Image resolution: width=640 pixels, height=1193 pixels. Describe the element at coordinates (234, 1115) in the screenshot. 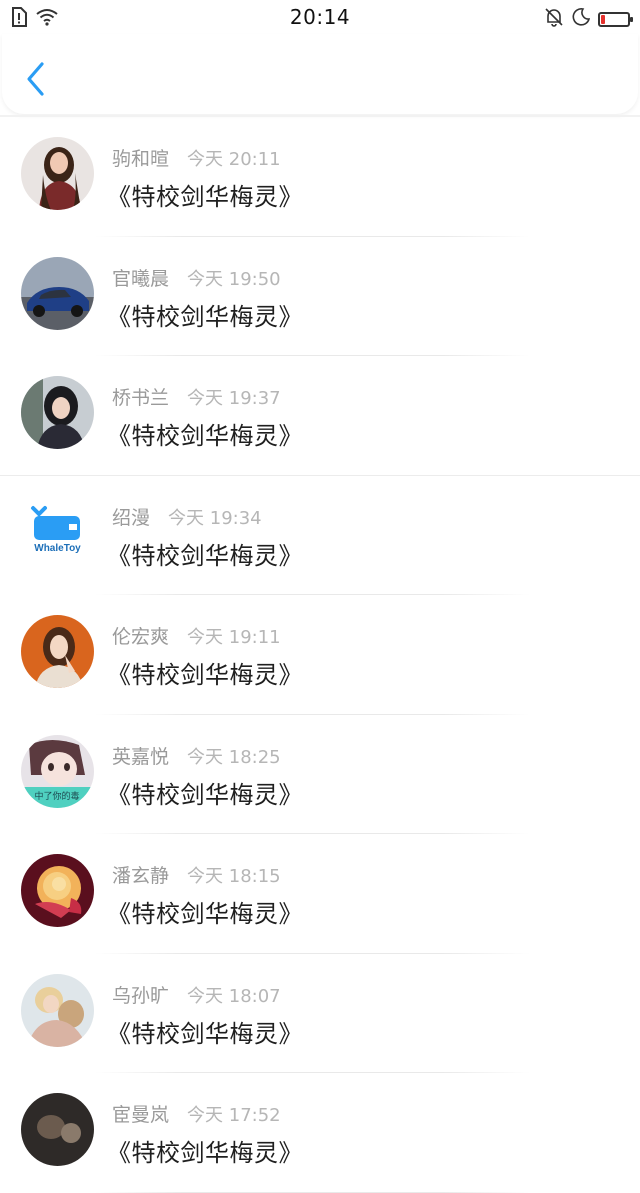

I see `timestamp: 今天 17:52` at that location.